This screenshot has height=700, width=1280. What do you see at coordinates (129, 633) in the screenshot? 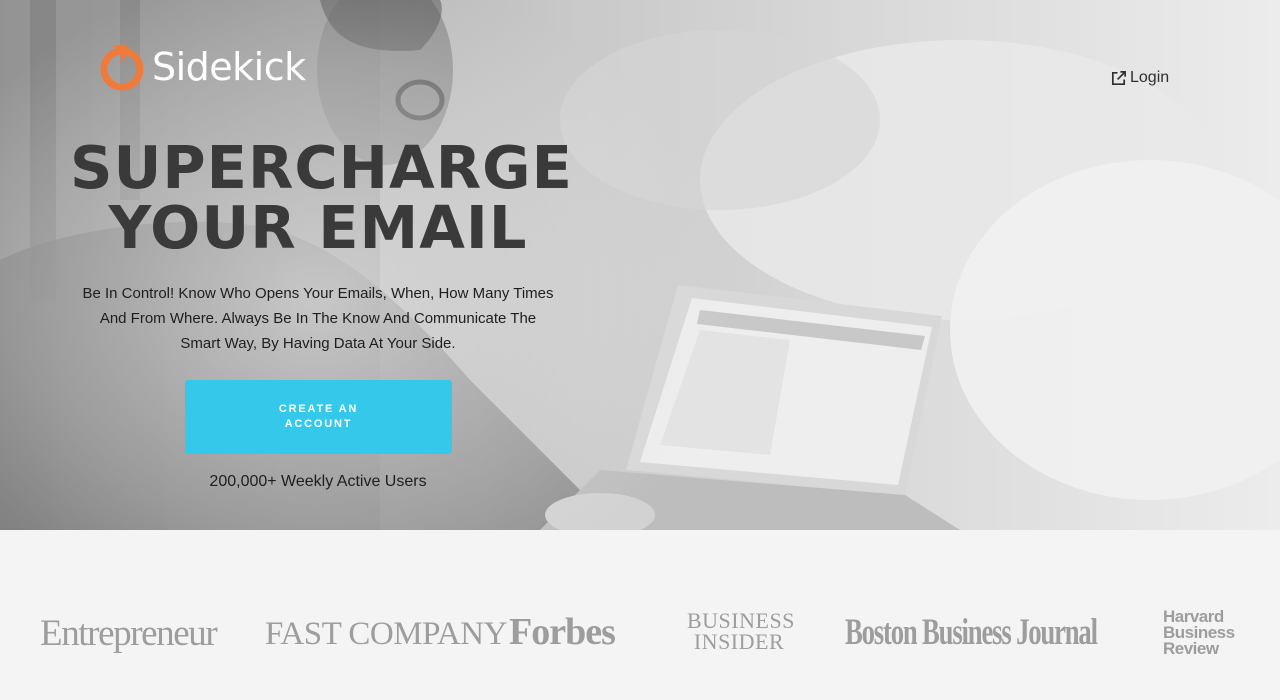
I see `press-logo-entrepreneur: Entrepreneur` at bounding box center [129, 633].